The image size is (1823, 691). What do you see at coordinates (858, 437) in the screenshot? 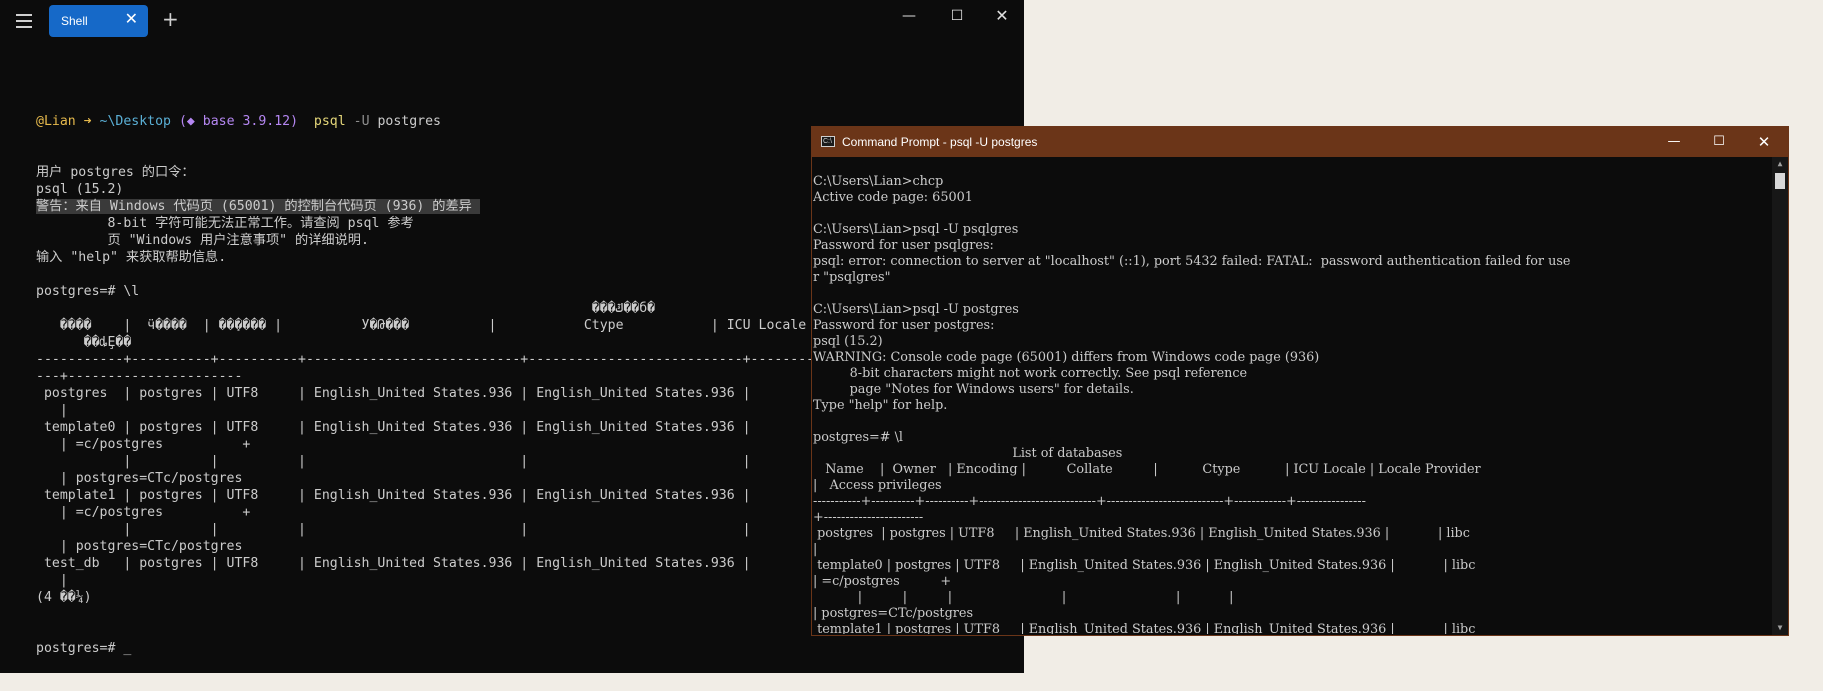
I see `cmd-line: postgres=# \l` at bounding box center [858, 437].